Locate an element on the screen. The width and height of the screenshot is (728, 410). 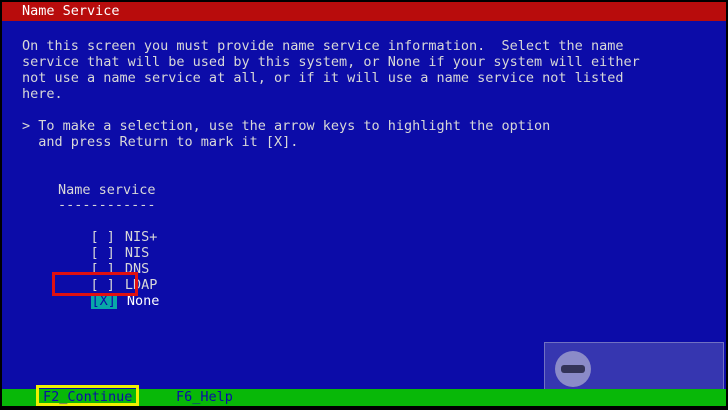
option-nis: [ ] NIS is located at coordinates (104, 245).